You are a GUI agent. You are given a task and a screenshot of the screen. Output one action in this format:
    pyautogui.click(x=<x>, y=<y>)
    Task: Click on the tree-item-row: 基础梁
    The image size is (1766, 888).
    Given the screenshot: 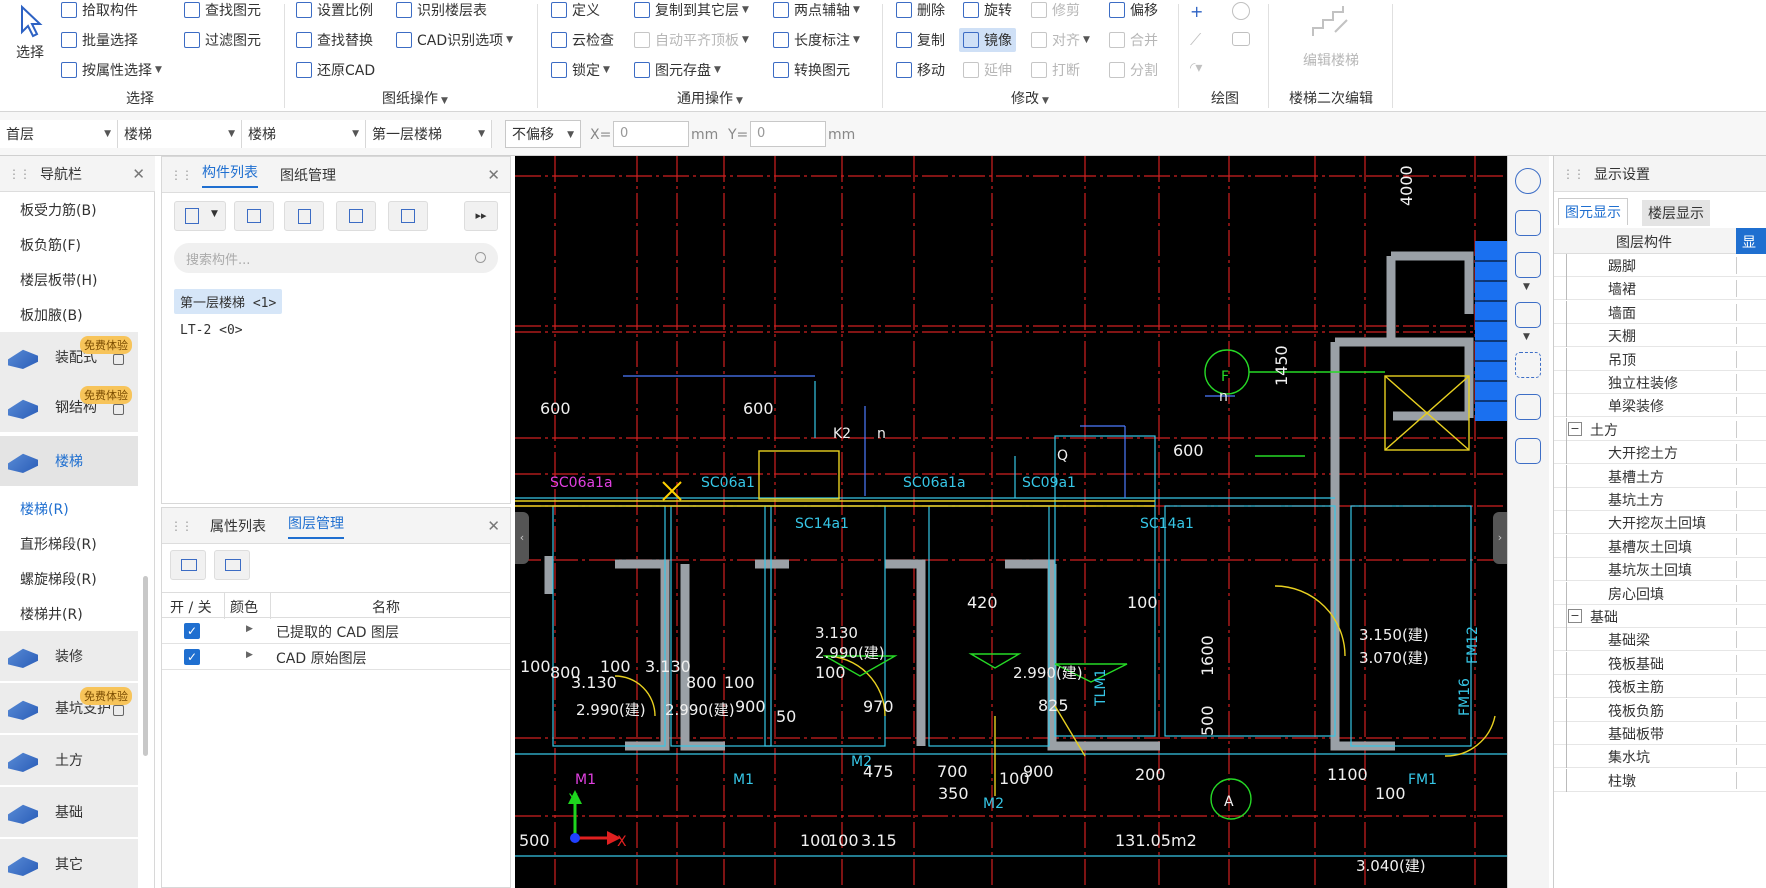 What is the action you would take?
    pyautogui.click(x=1660, y=640)
    